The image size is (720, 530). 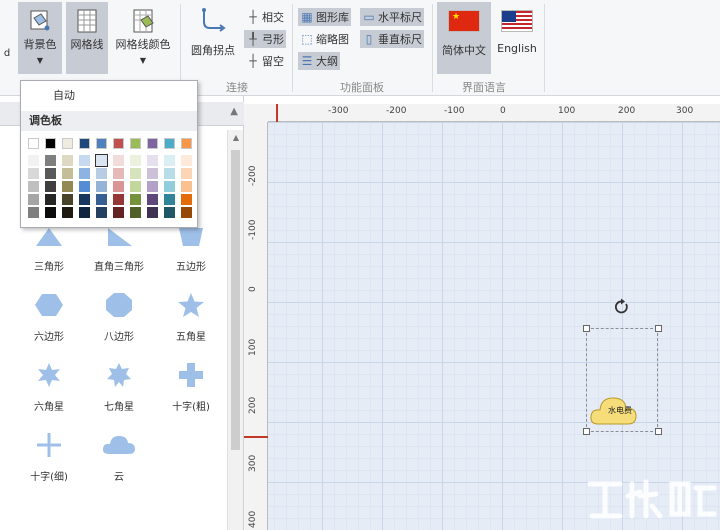 What do you see at coordinates (236, 138) in the screenshot?
I see `scroll-up-icon: ▲` at bounding box center [236, 138].